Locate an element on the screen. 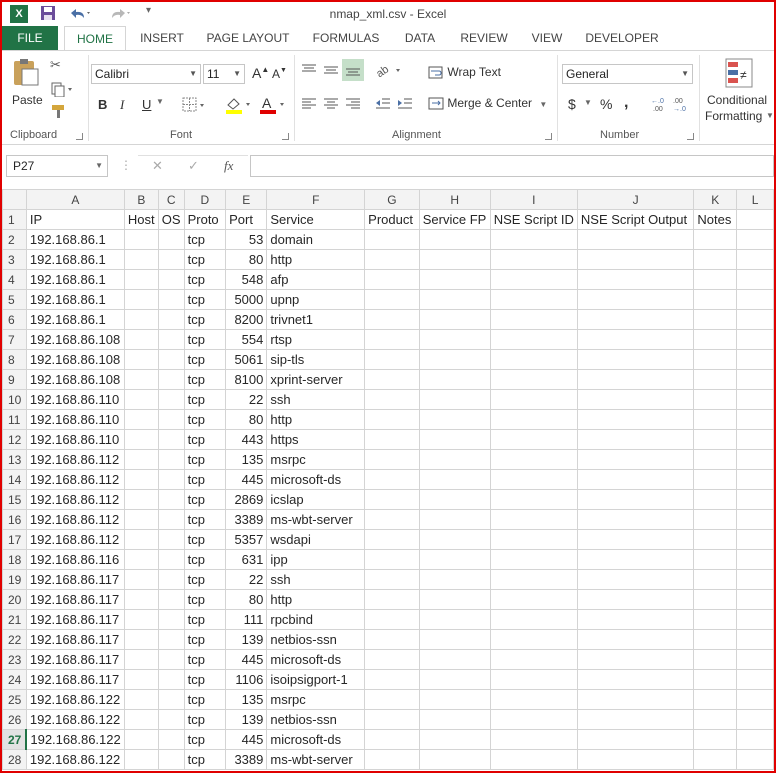  cell-ip: 192.168.86.112 is located at coordinates (75, 519).